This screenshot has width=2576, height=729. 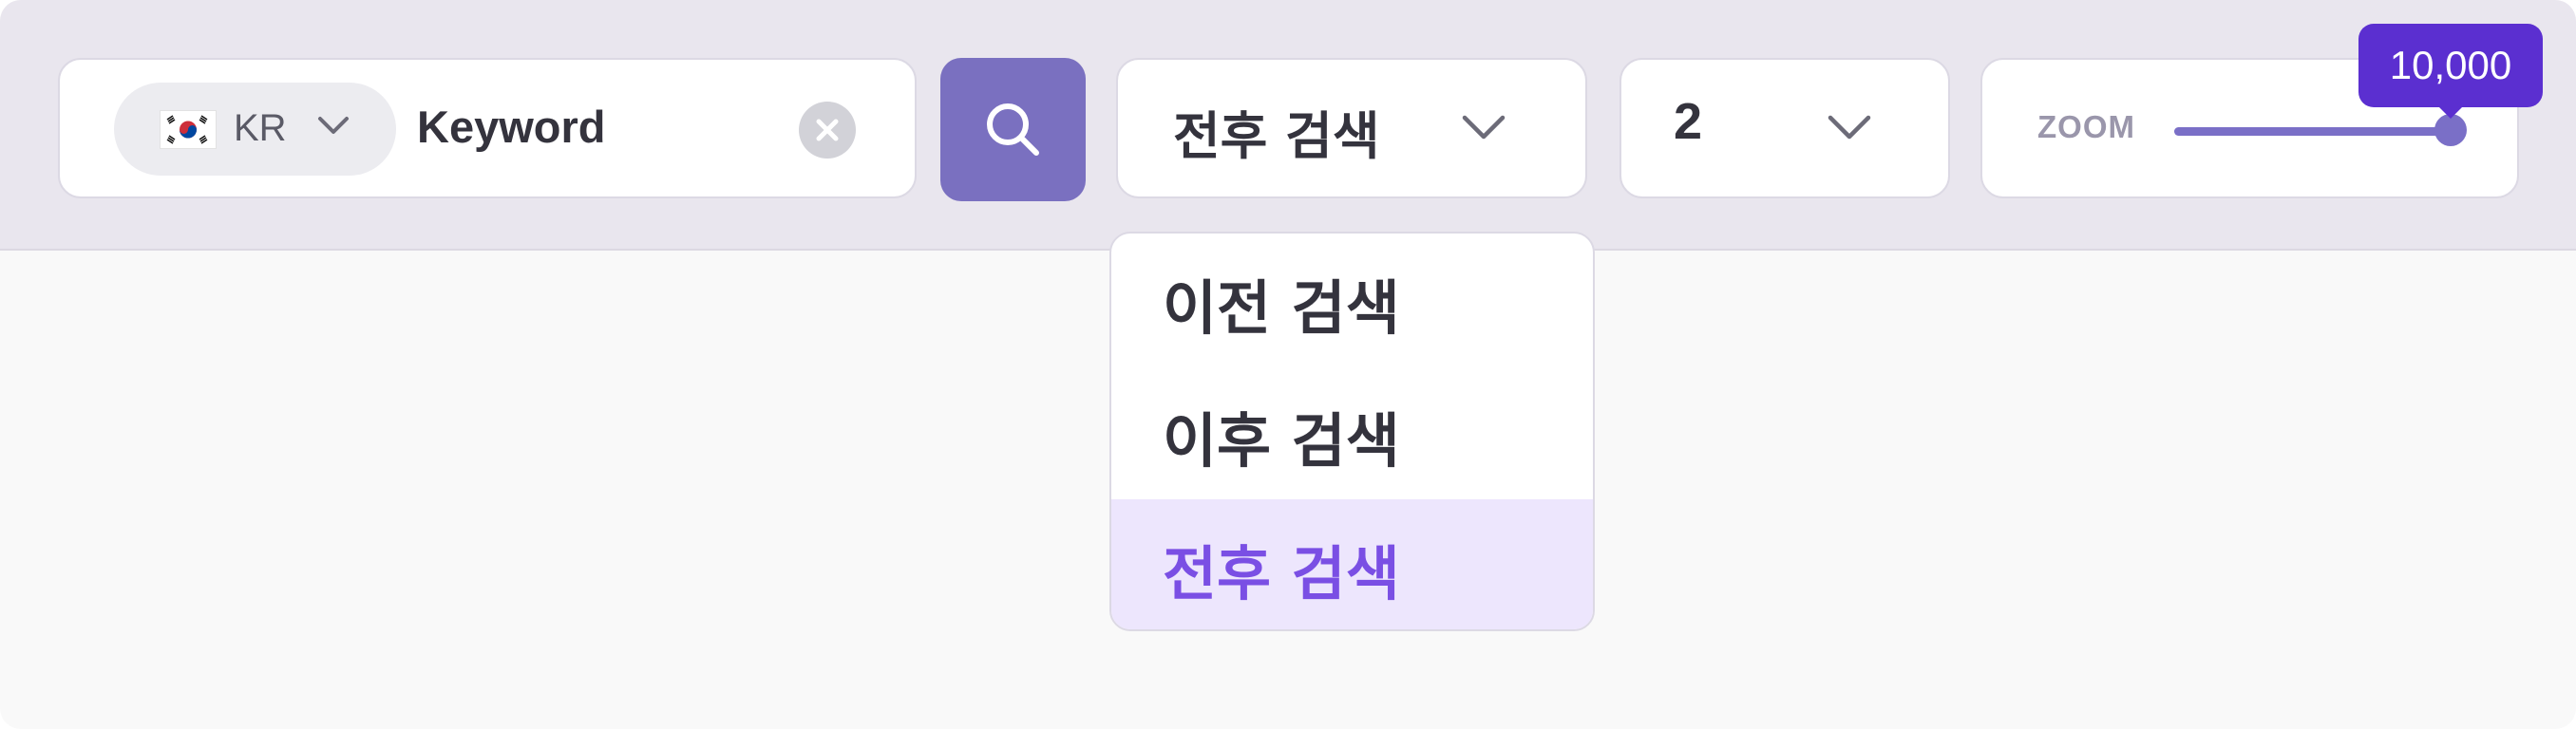 I want to click on search-mode-dropdown: 이전 검색 이후 검색 전후 검색, so click(x=1352, y=432).